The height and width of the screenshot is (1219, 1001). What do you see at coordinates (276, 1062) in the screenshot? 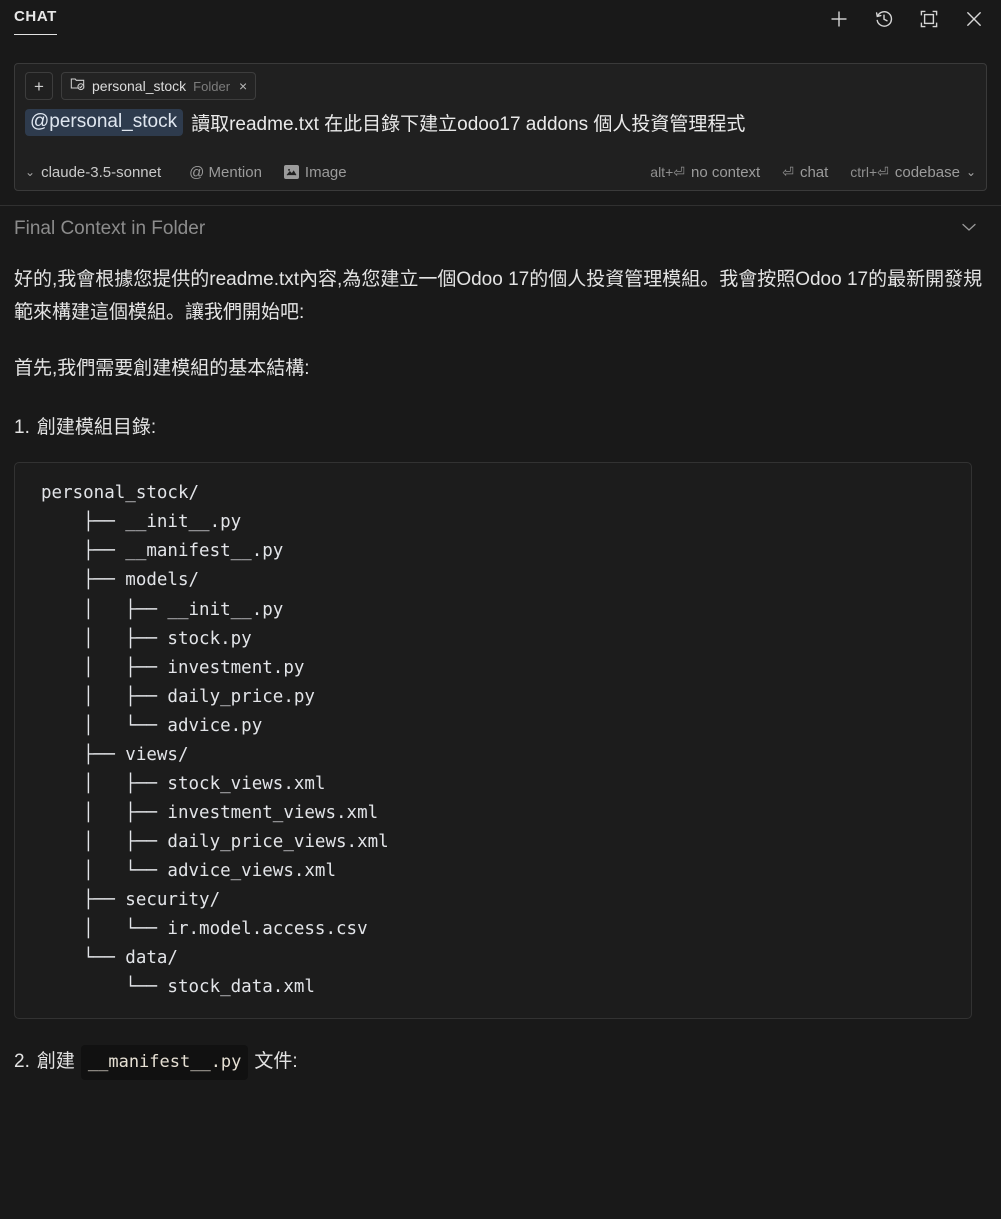
I see `list-item-2-suffix: 文件:` at bounding box center [276, 1062].